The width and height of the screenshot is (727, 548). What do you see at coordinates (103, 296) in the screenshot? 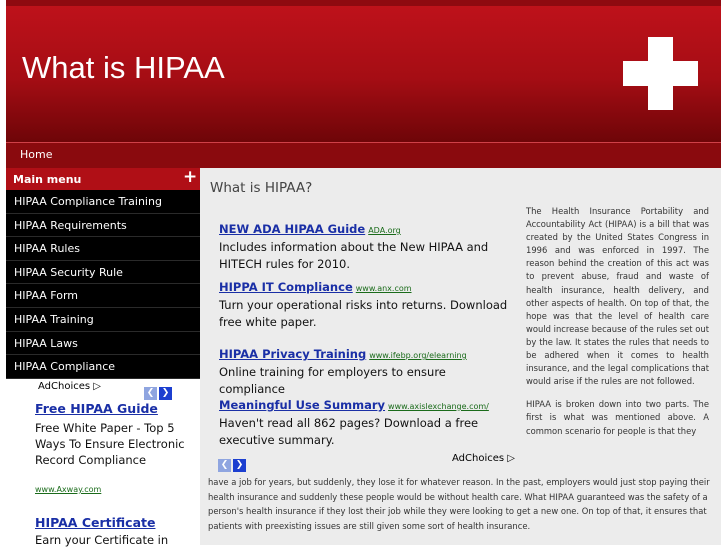
I see `menu-item-form: HIPAA Form` at bounding box center [103, 296].